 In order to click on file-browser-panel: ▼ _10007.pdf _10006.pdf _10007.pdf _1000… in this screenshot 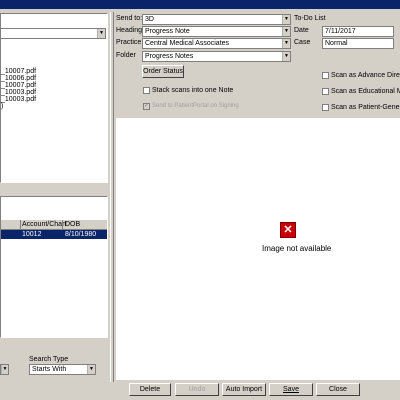, I will do `click(54, 98)`.